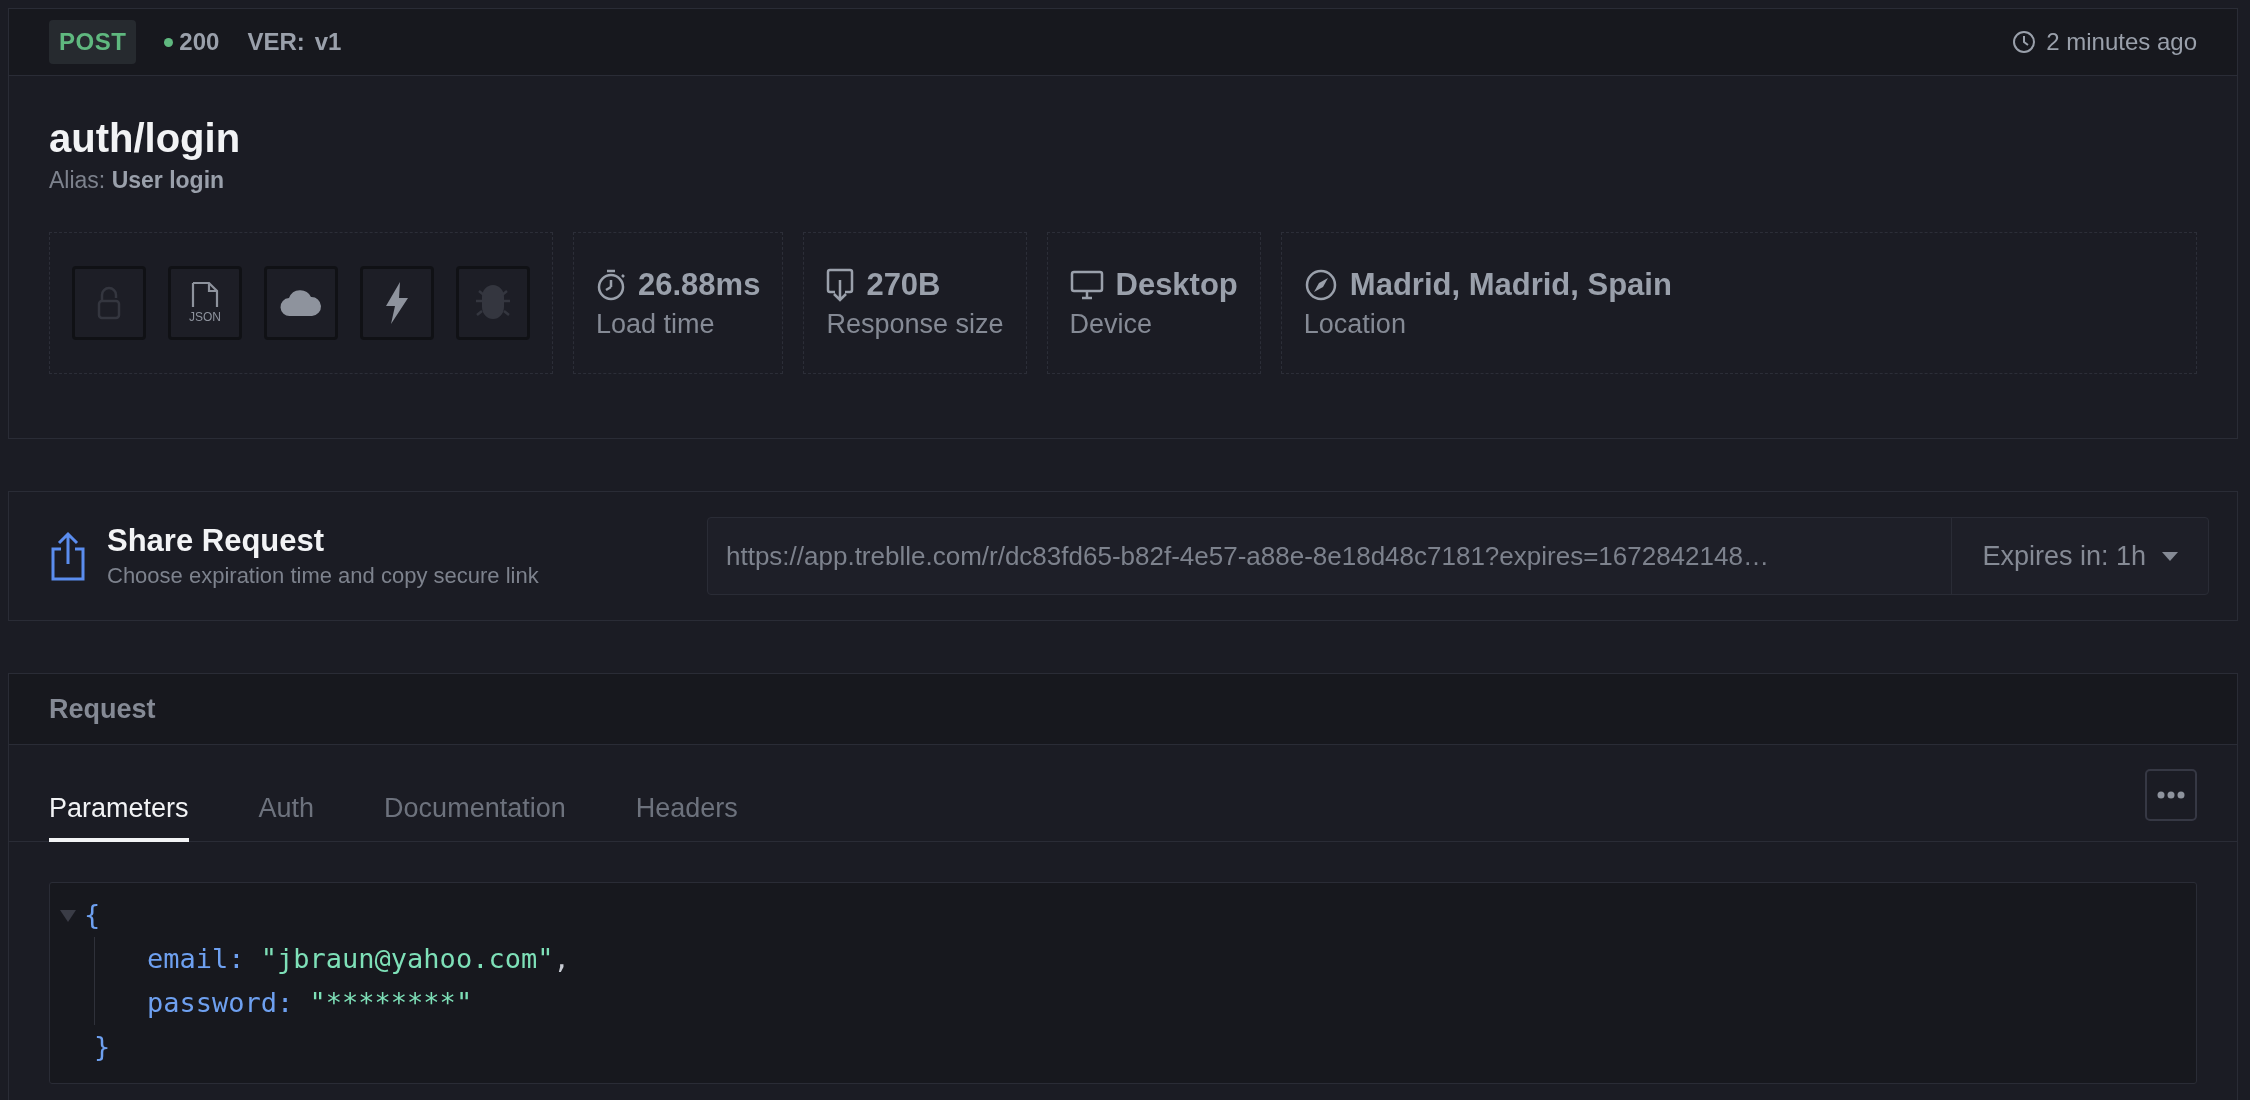 This screenshot has width=2250, height=1100. I want to click on code-punctuation: ,, so click(561, 958).